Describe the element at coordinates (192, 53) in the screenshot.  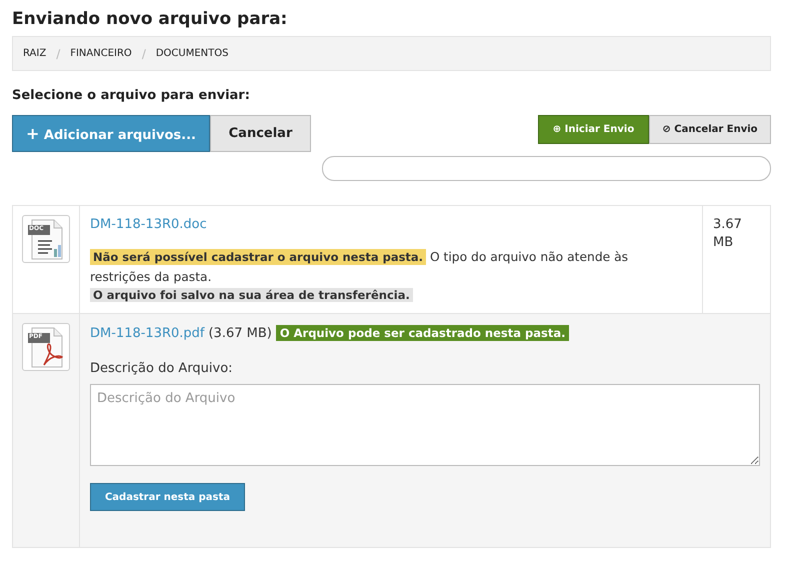
I see `breadcrumb-link: DOCUMENTOS` at that location.